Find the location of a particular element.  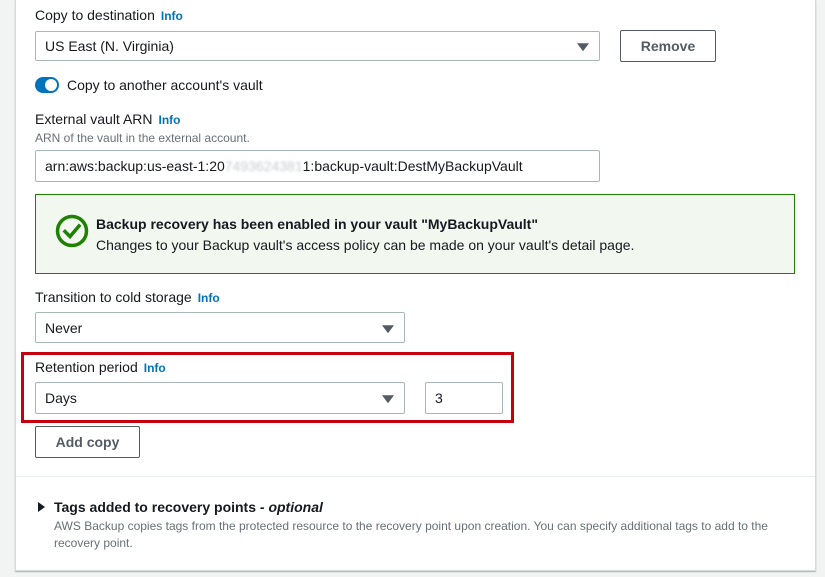

retention-period-info-link: Info is located at coordinates (155, 368).